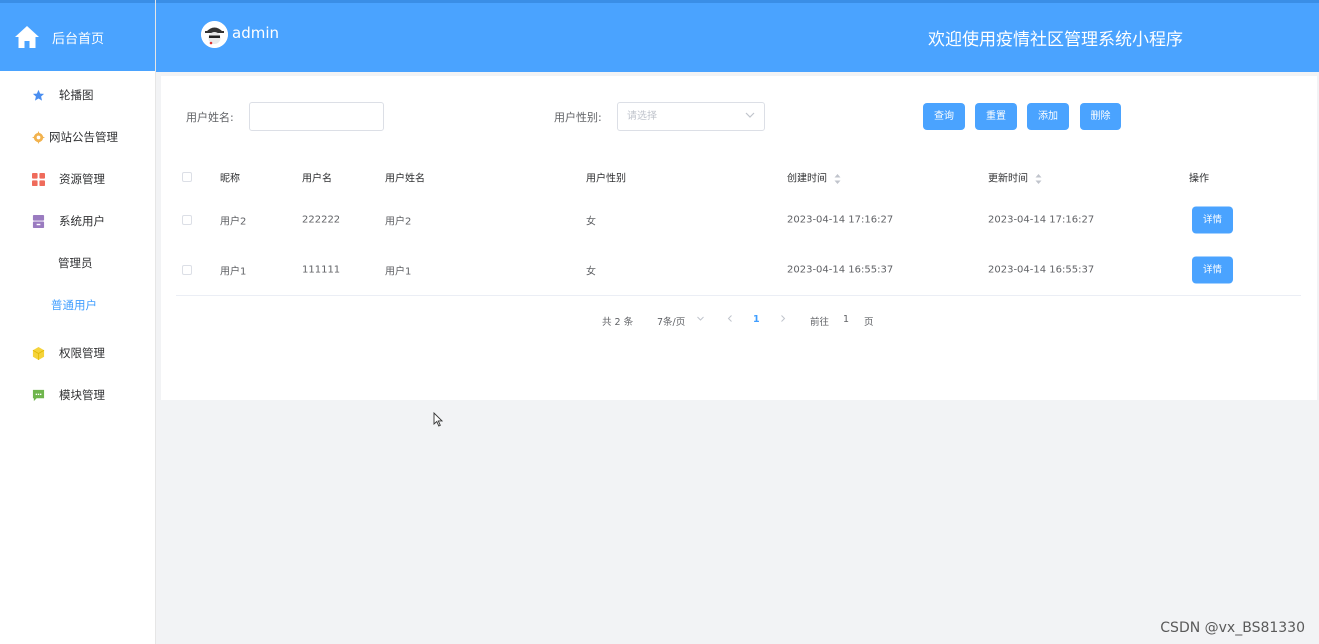  I want to click on sidebar-item-label: 系统用户, so click(82, 221).